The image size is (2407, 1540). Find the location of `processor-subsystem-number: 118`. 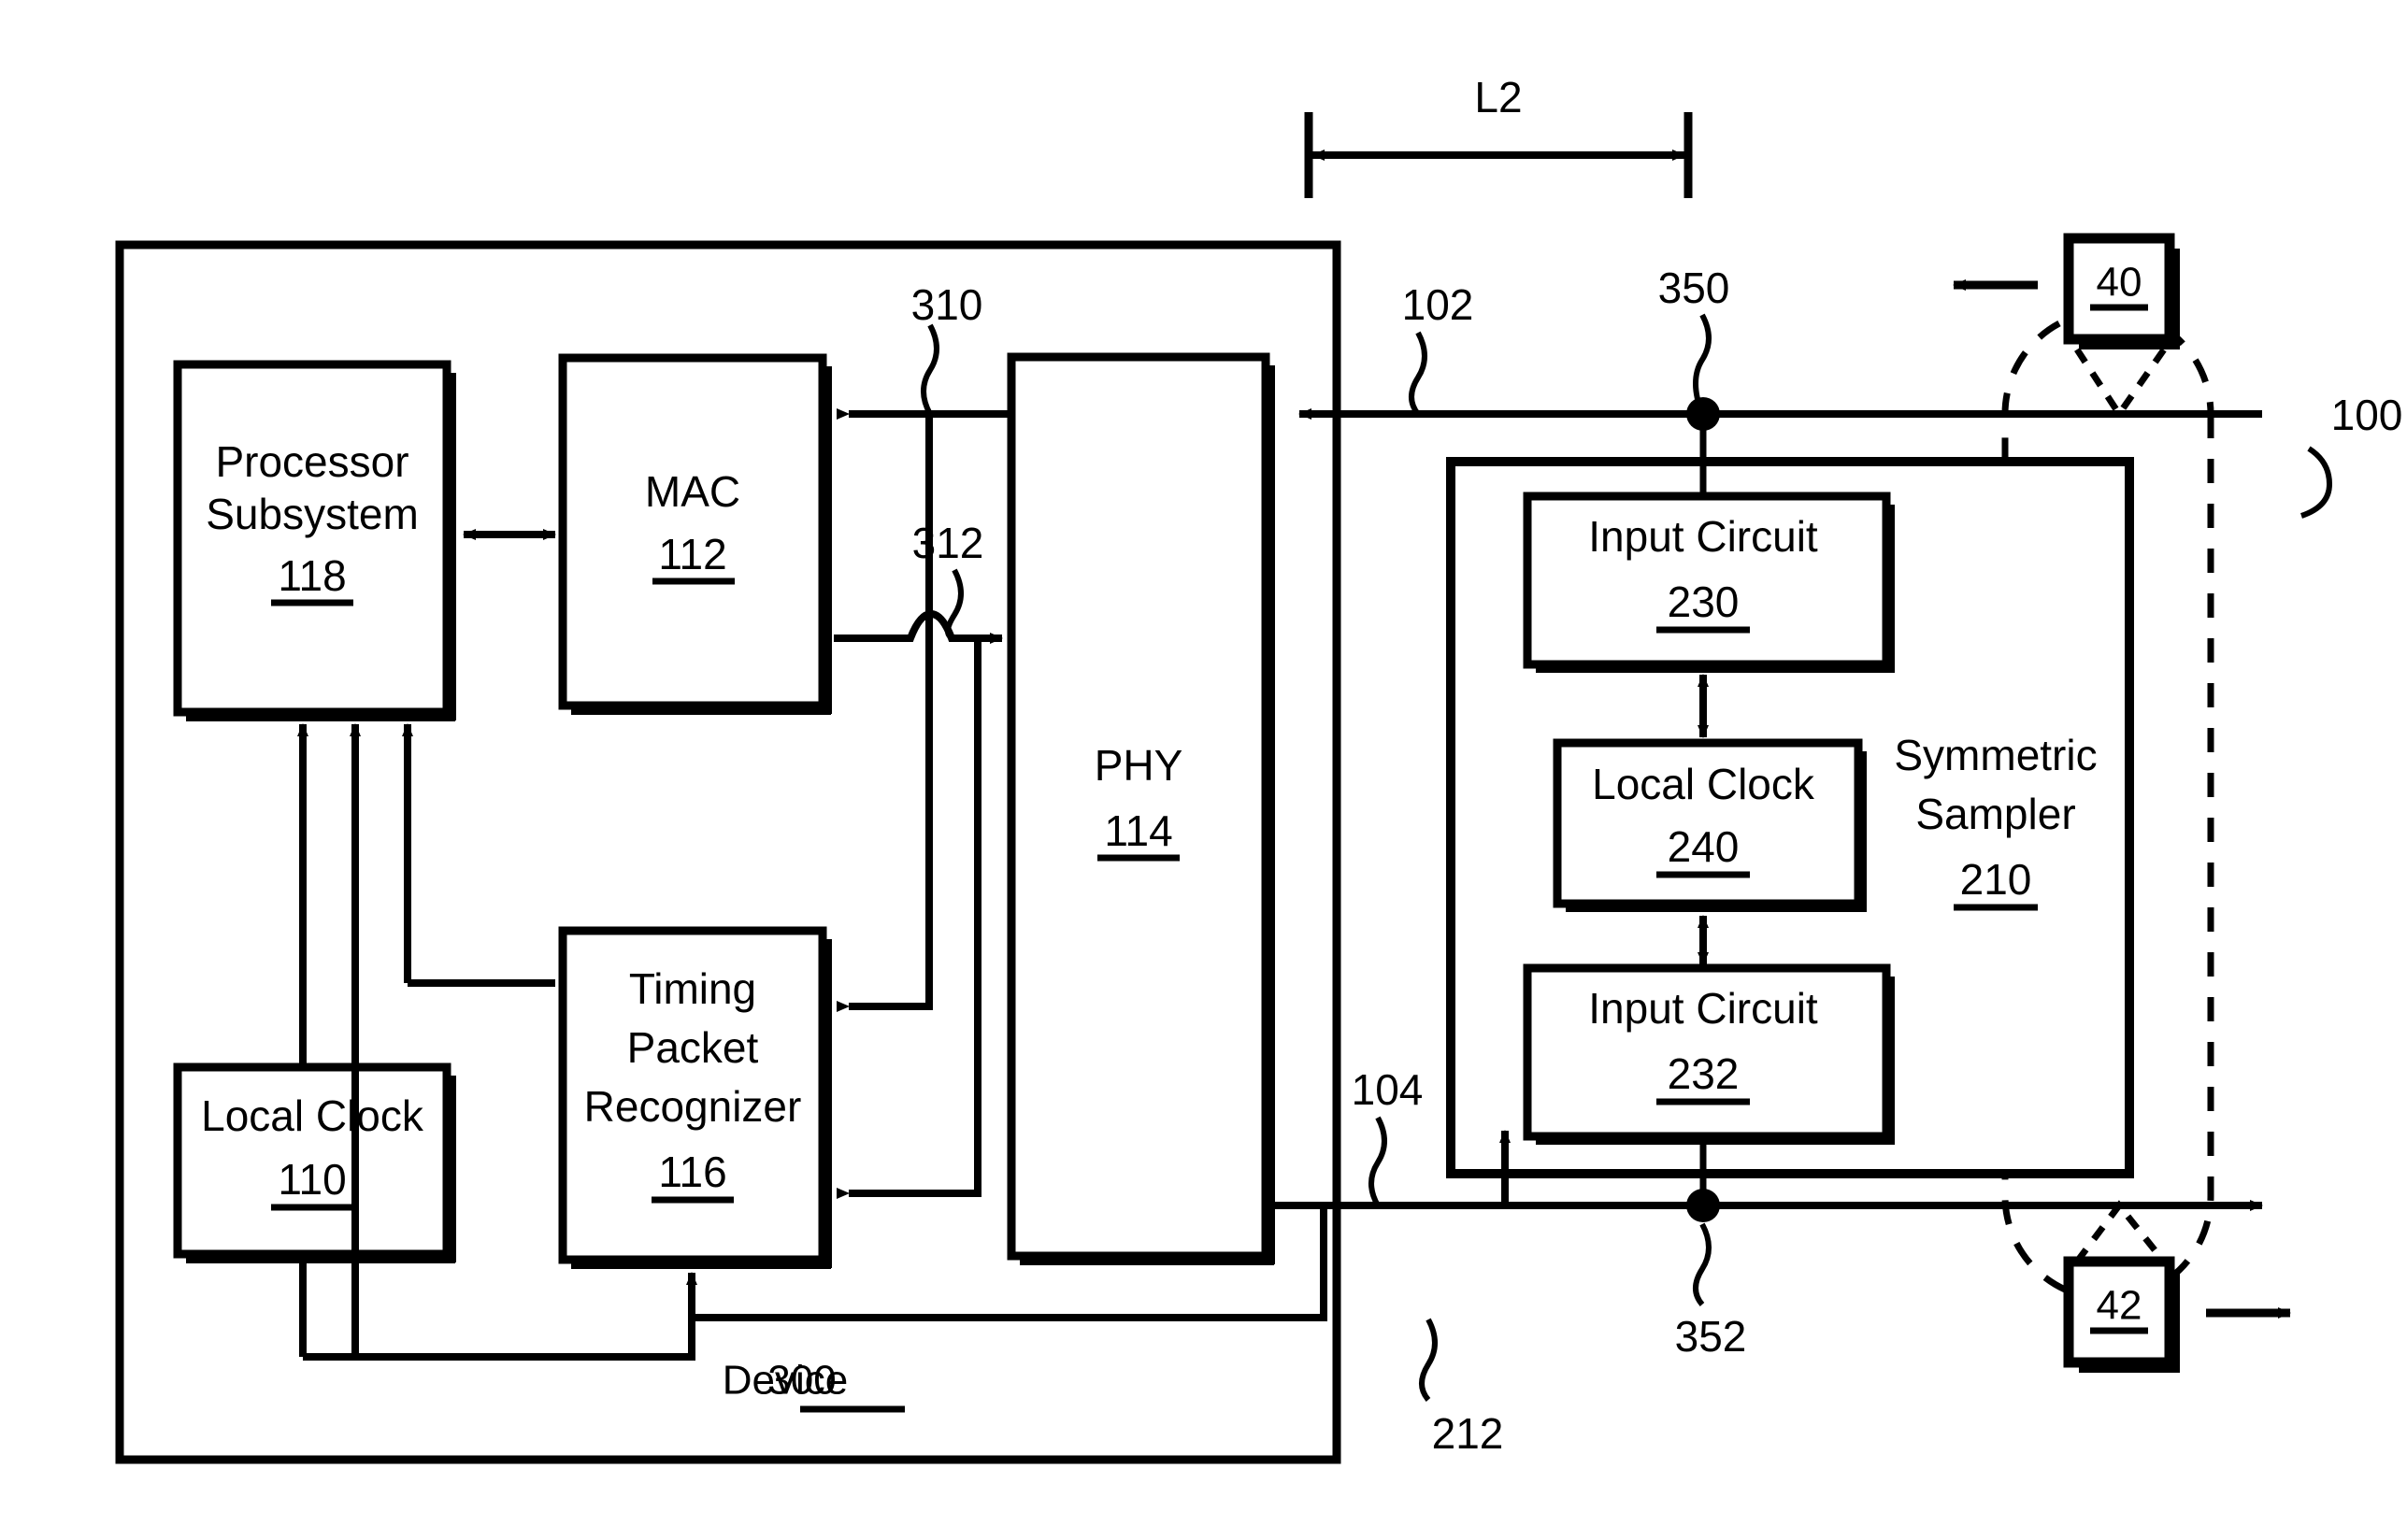

processor-subsystem-number: 118 is located at coordinates (312, 575).